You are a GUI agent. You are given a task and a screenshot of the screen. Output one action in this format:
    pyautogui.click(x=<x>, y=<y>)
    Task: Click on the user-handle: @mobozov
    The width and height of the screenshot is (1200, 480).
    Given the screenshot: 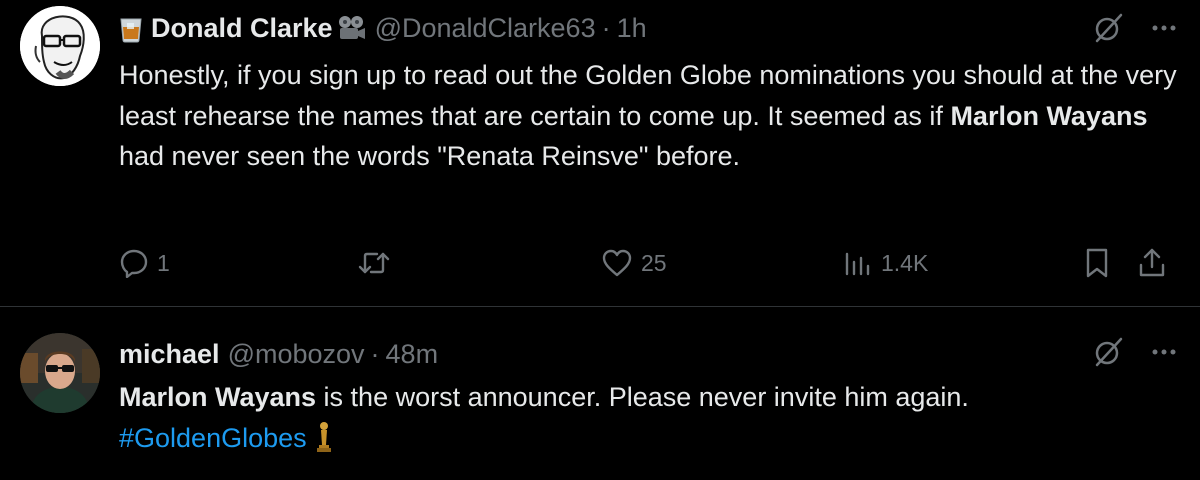 What is the action you would take?
    pyautogui.click(x=296, y=354)
    